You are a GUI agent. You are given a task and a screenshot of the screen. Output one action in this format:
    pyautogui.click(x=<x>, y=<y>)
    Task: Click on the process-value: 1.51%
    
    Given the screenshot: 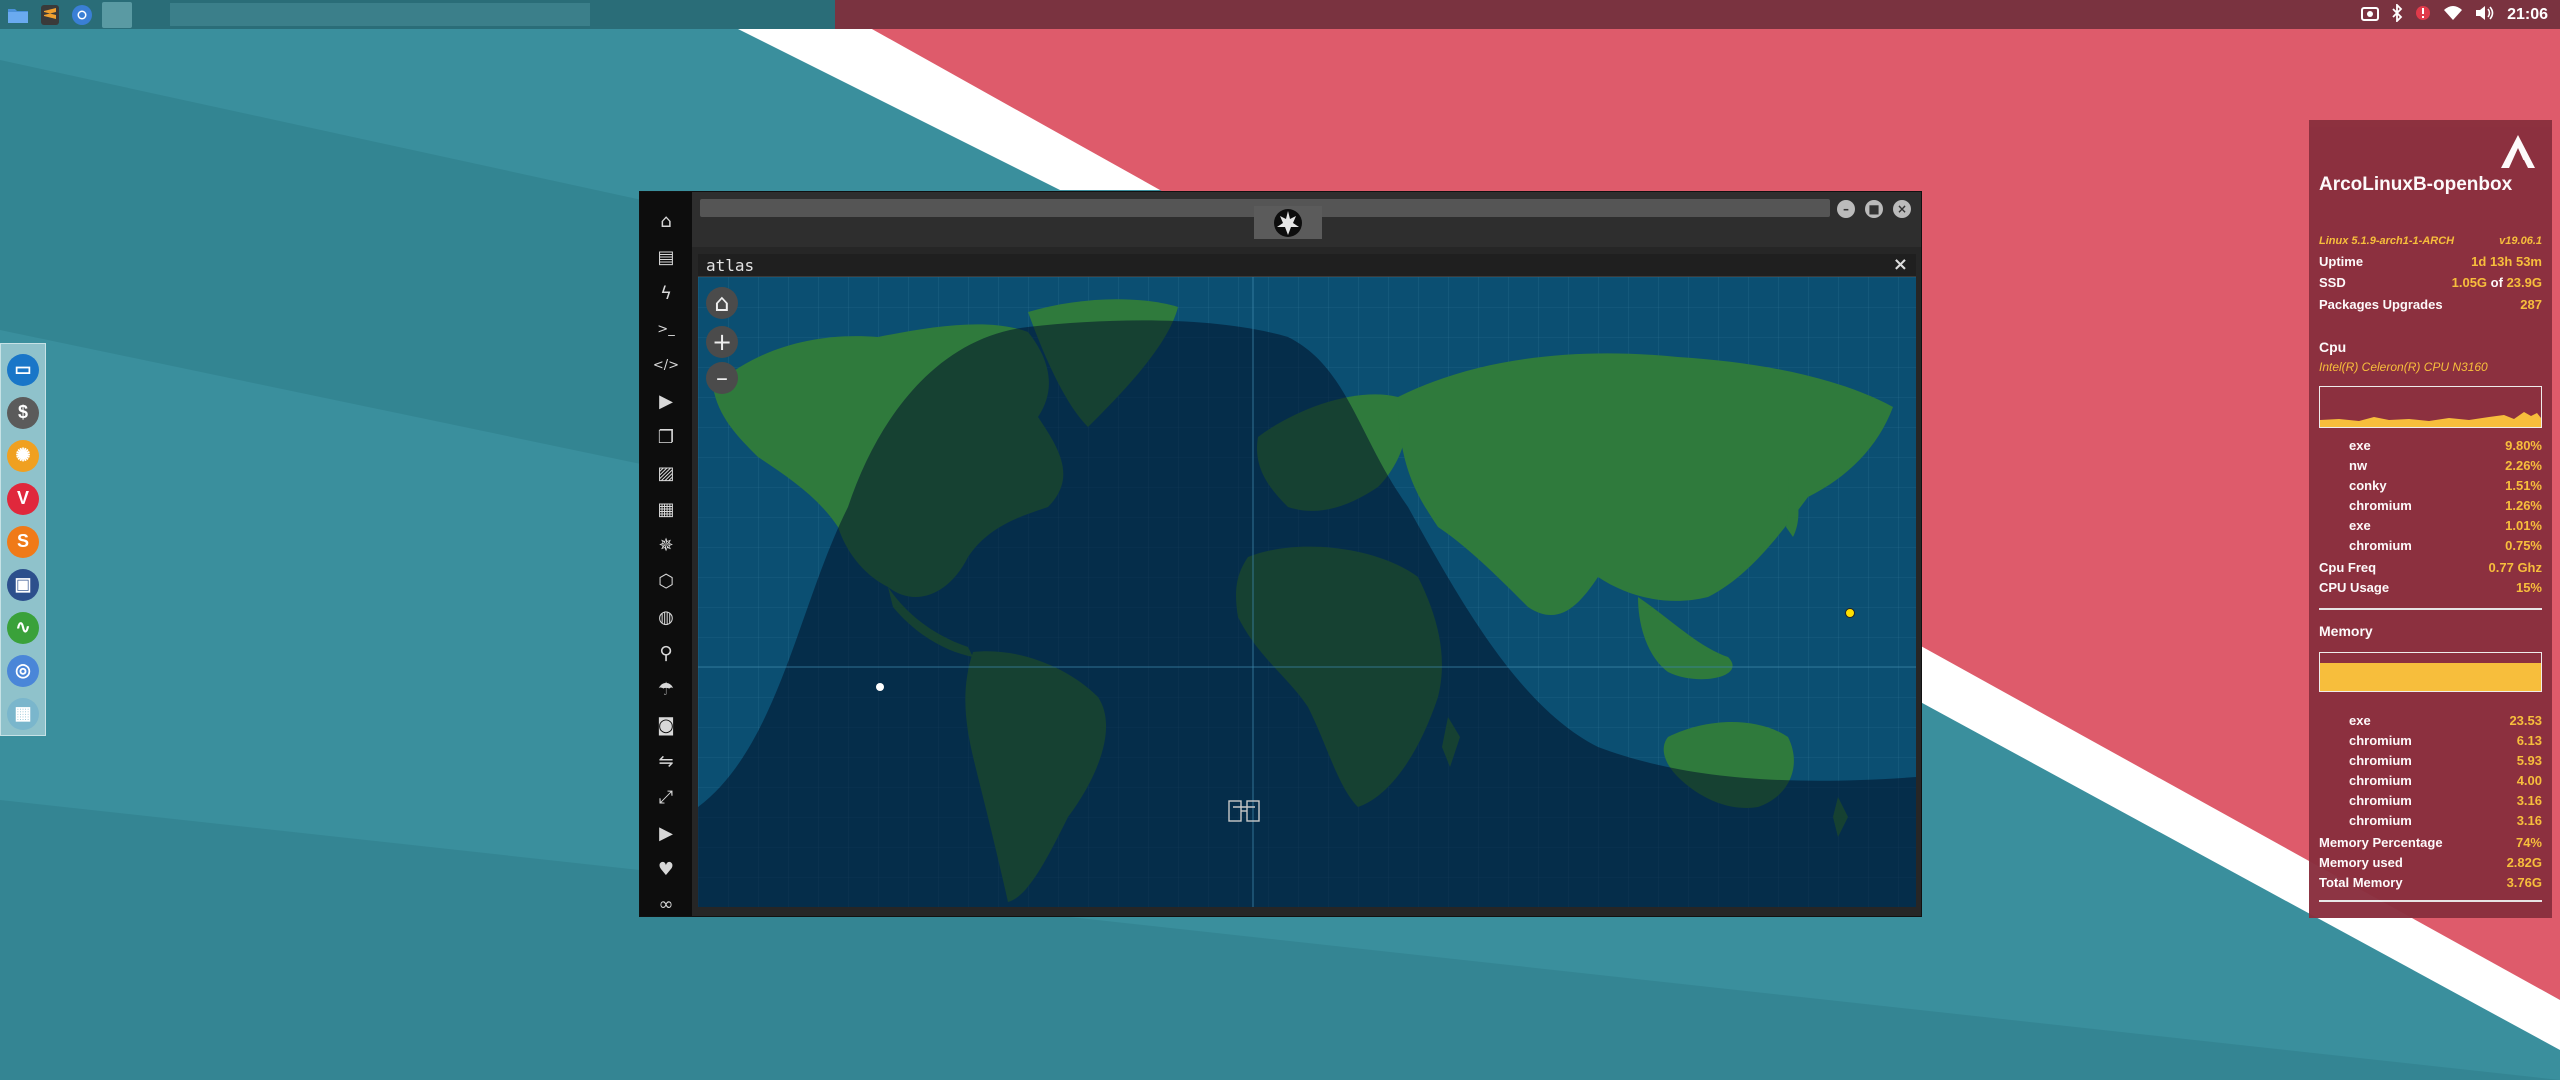 What is the action you would take?
    pyautogui.click(x=2523, y=485)
    